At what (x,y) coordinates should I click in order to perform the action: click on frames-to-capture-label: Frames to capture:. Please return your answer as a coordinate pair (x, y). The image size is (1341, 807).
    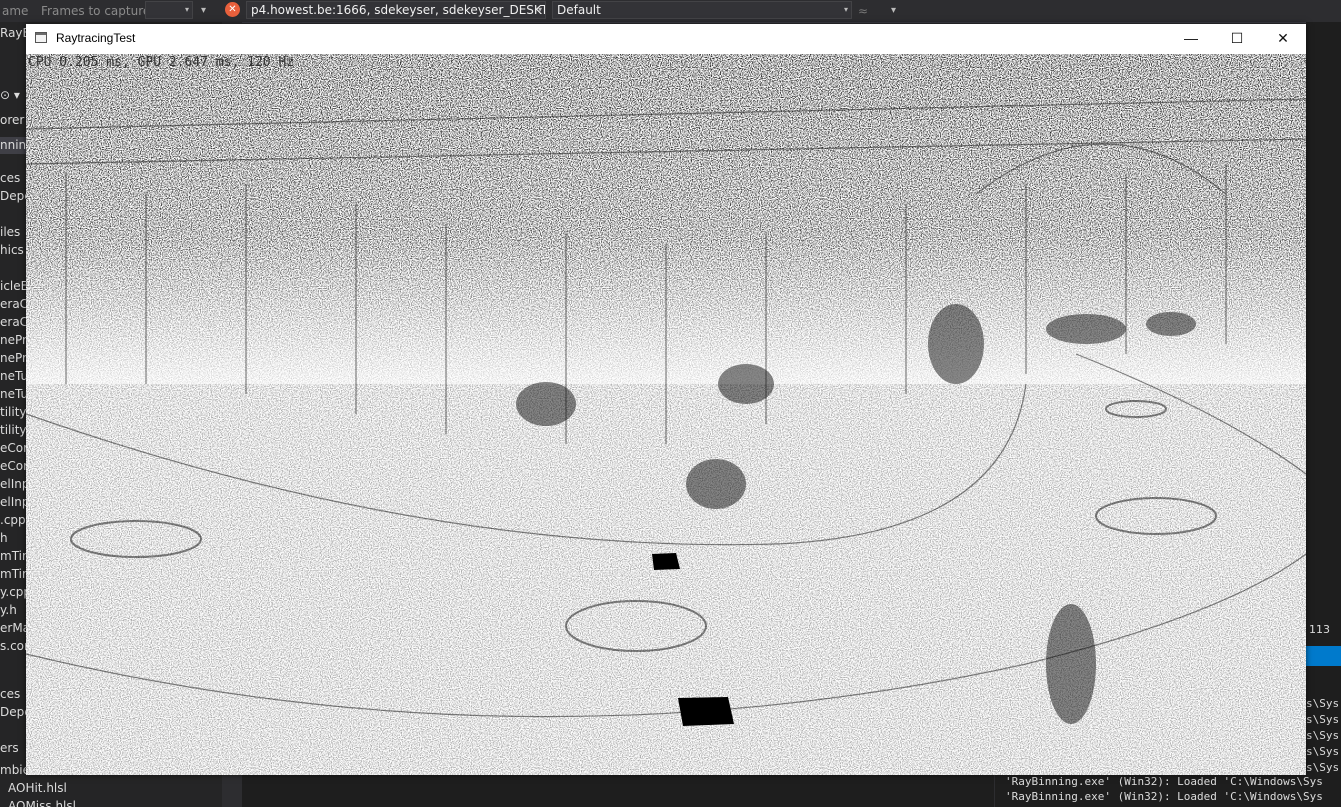
    Looking at the image, I should click on (98, 11).